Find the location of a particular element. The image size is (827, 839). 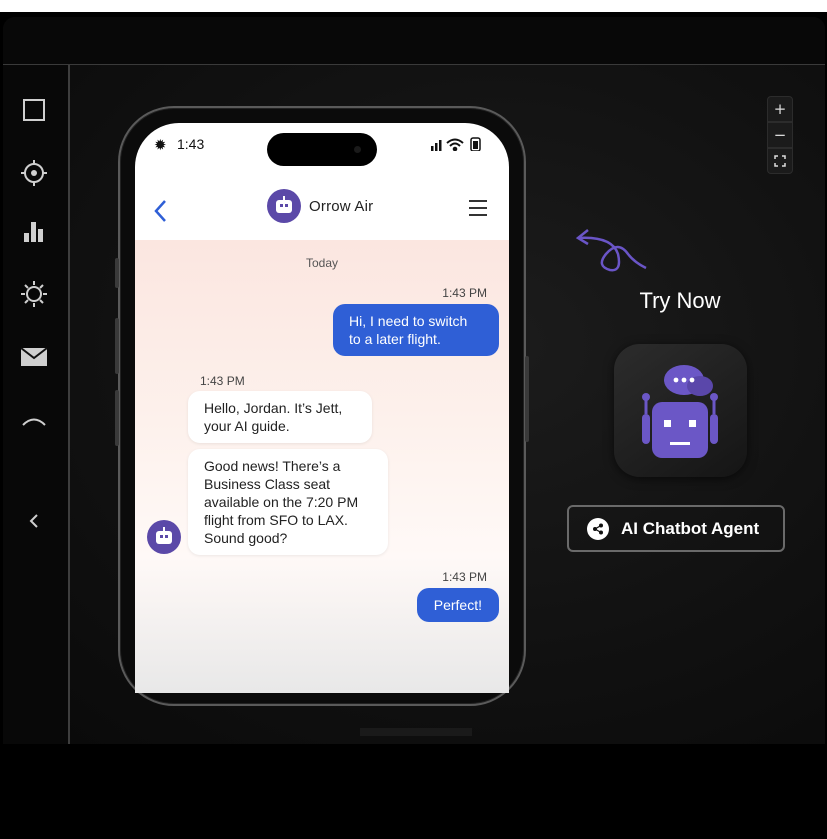

ai-chatbot-agent-button: AI Chatbot Agent is located at coordinates (676, 528).